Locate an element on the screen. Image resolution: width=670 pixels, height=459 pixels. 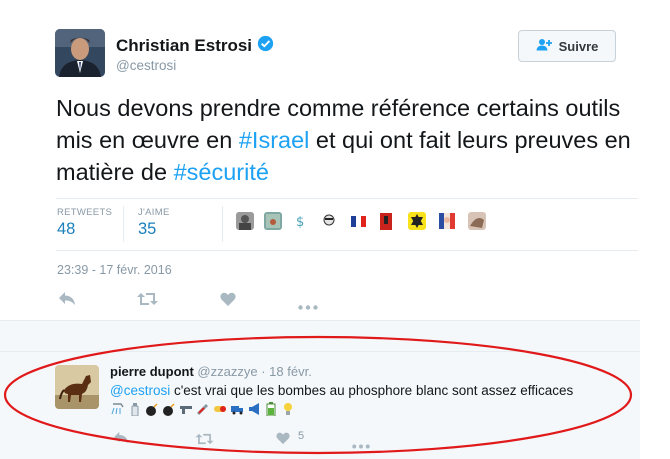
retweet-icon is located at coordinates (147, 301).